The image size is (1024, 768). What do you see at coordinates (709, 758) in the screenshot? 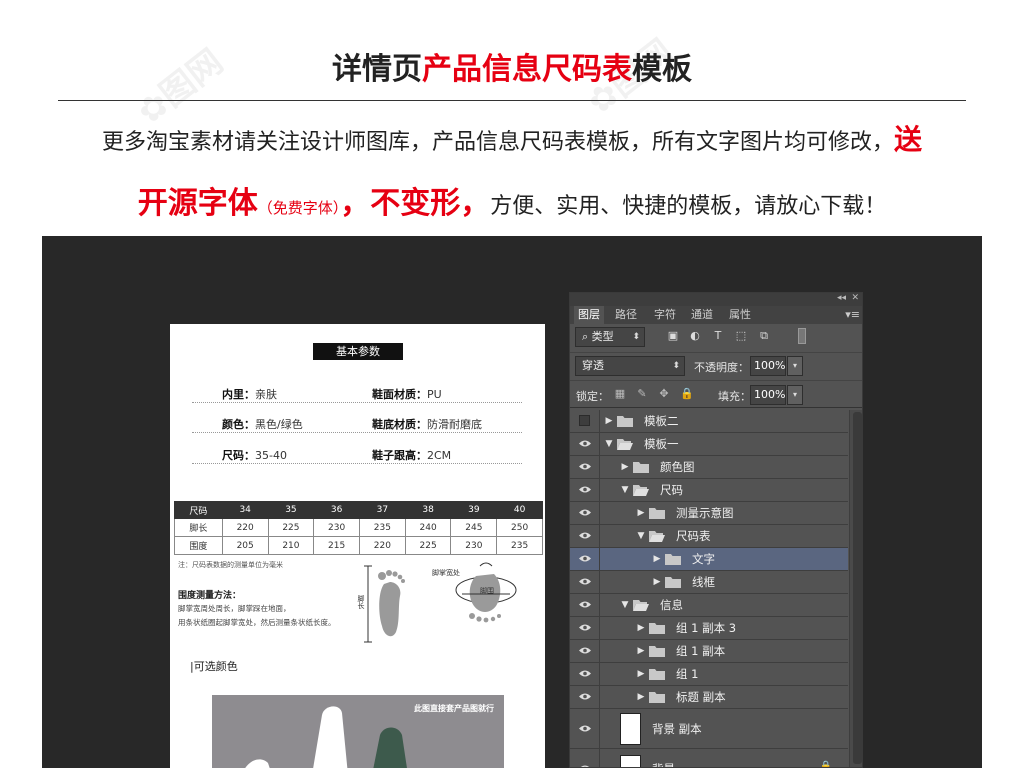
I see `layer-row-bg: 背景 🔒` at bounding box center [709, 758].